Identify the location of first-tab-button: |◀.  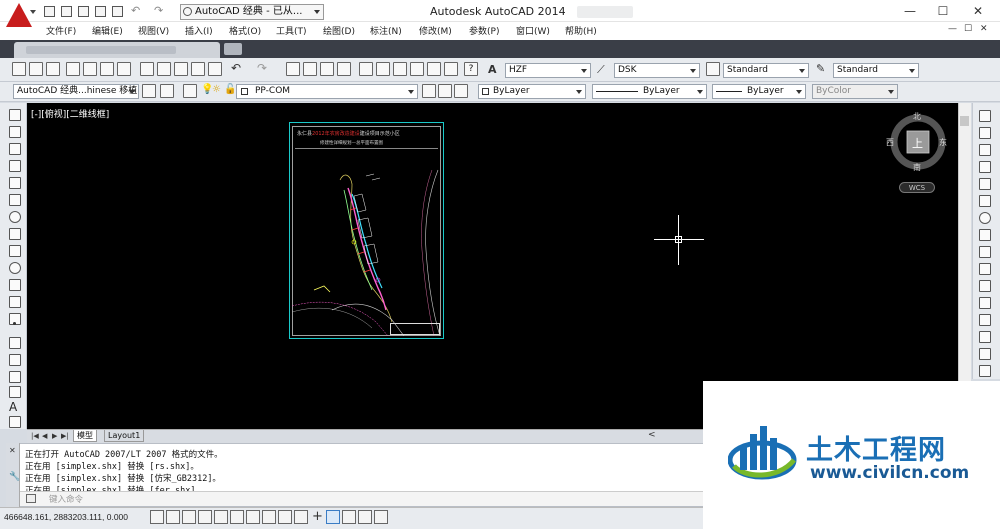
(36, 436).